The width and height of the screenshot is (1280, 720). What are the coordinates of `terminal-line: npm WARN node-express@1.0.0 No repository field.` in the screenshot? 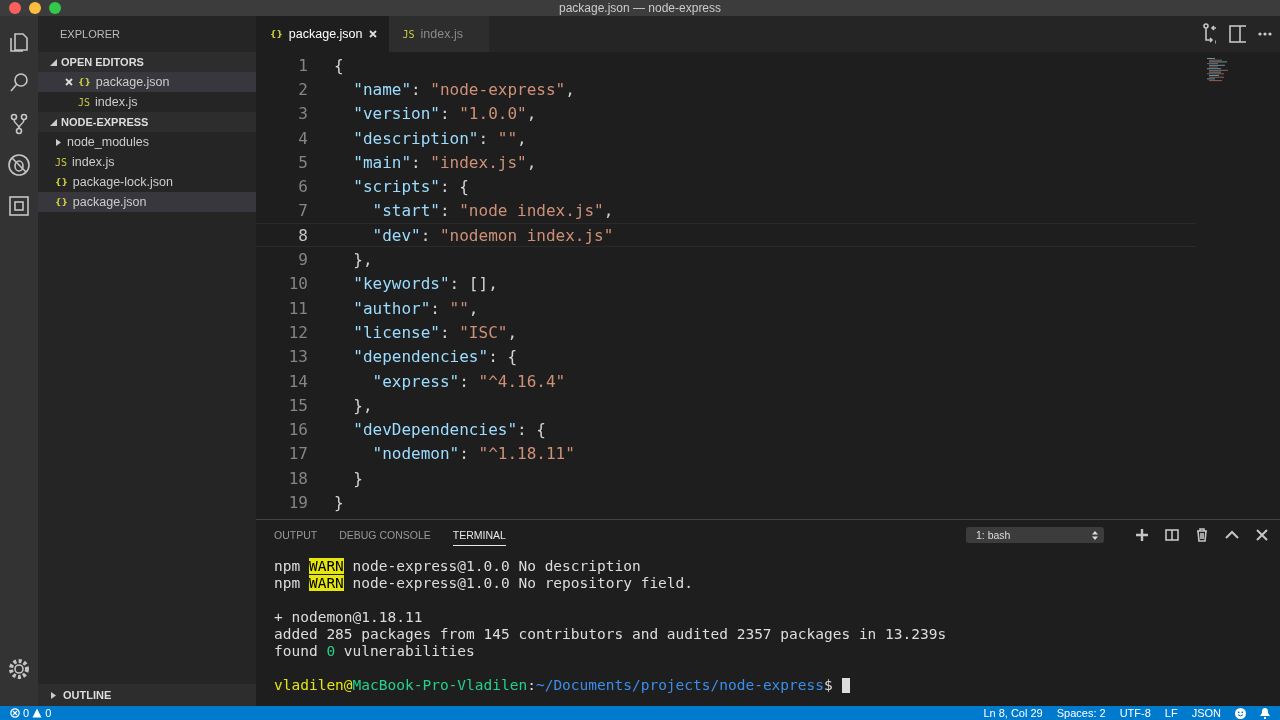 It's located at (484, 583).